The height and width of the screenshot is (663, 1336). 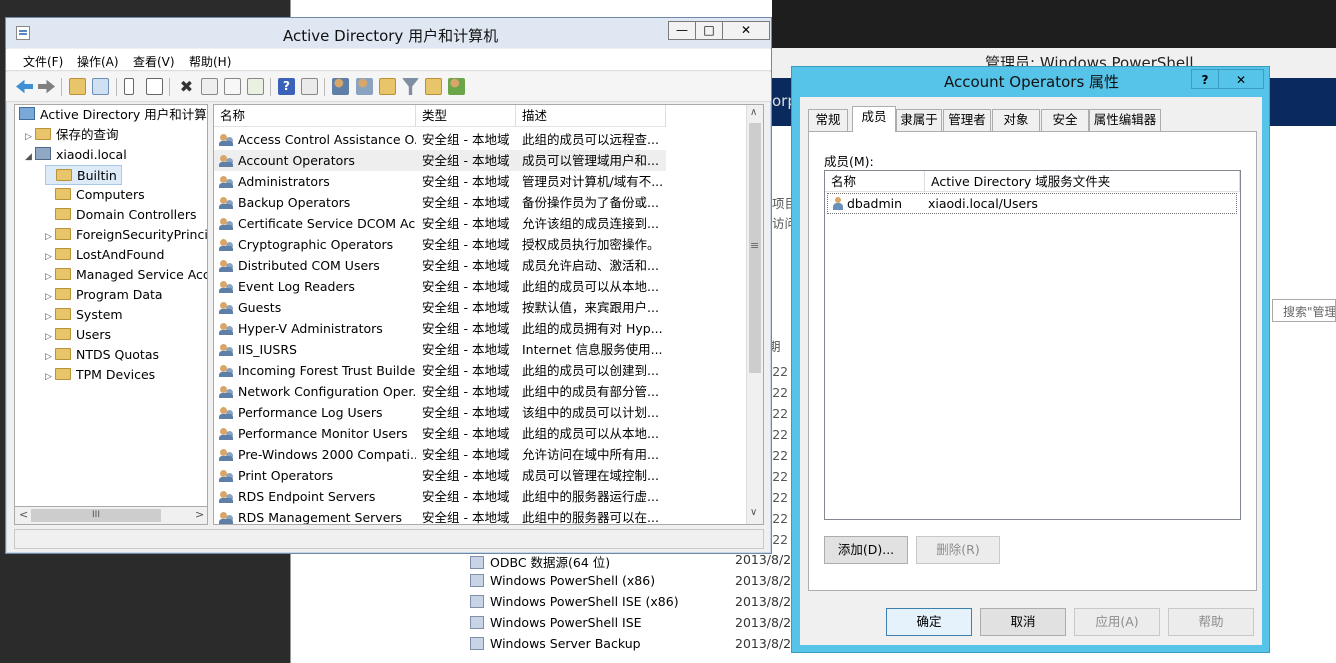 I want to click on scroll-thumb: III, so click(x=96, y=515).